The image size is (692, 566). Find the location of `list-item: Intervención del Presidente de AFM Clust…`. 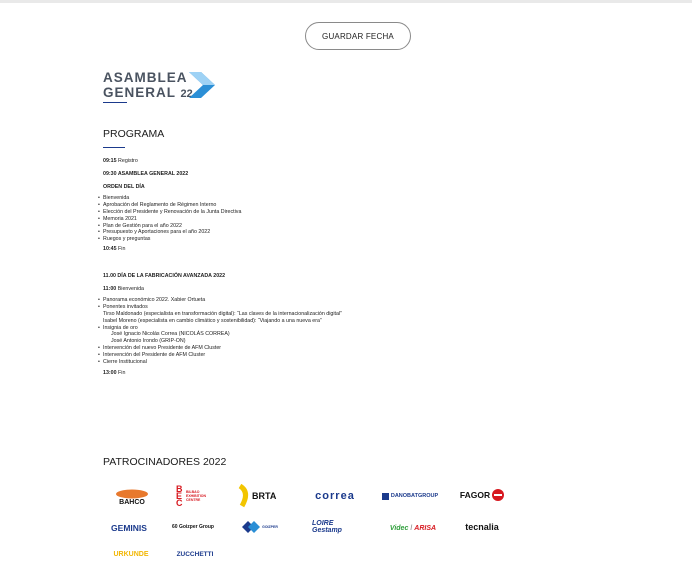

list-item: Intervención del Presidente de AFM Clust… is located at coordinates (310, 355).